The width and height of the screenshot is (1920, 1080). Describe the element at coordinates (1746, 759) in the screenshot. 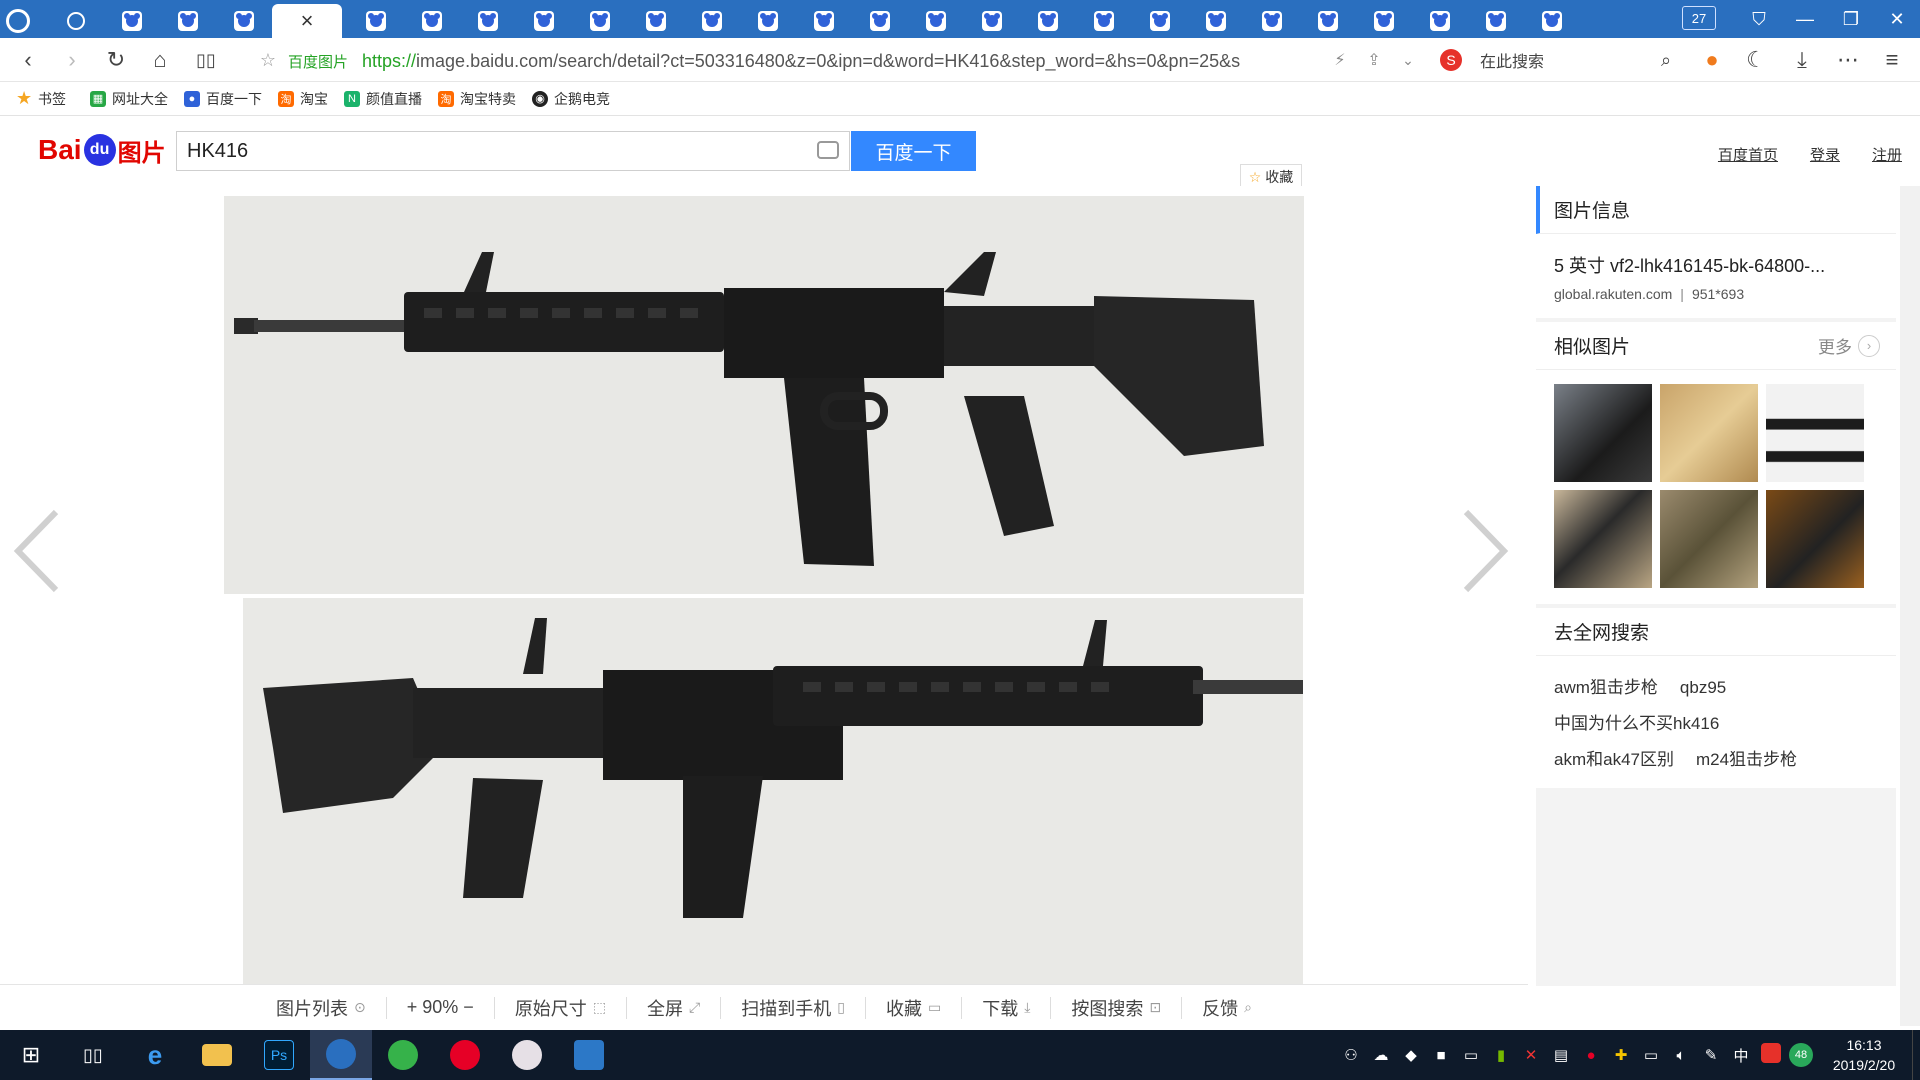

I see `keyword-link: m24狙击步枪` at that location.